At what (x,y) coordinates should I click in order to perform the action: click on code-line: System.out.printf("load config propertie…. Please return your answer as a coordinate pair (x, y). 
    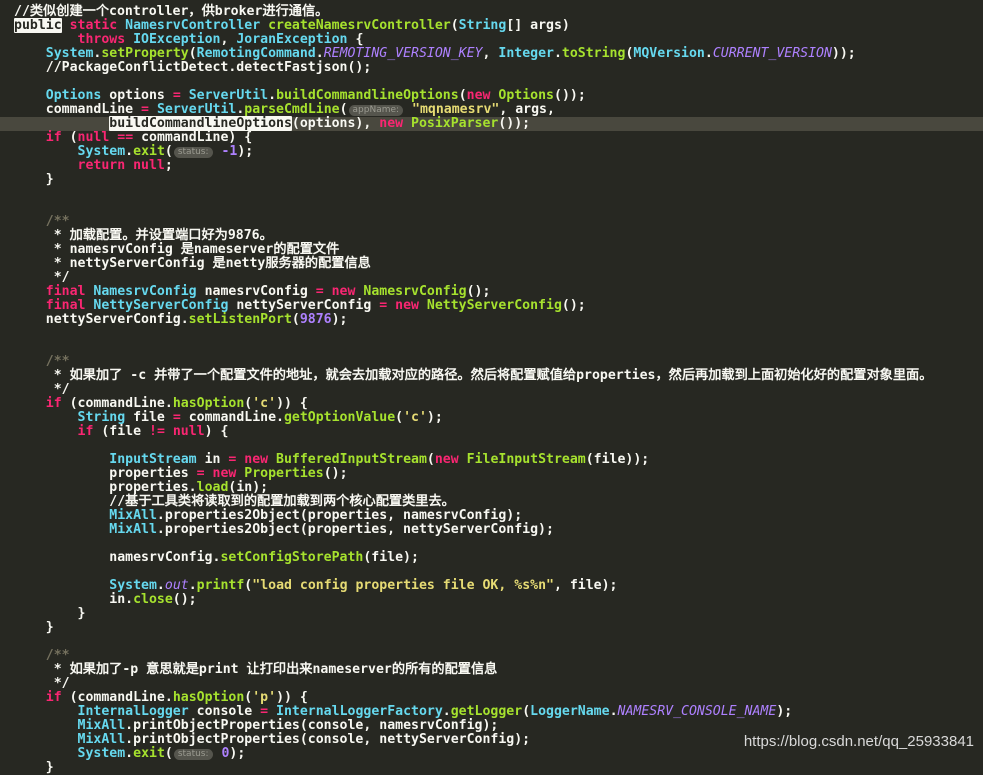
    Looking at the image, I should click on (491, 586).